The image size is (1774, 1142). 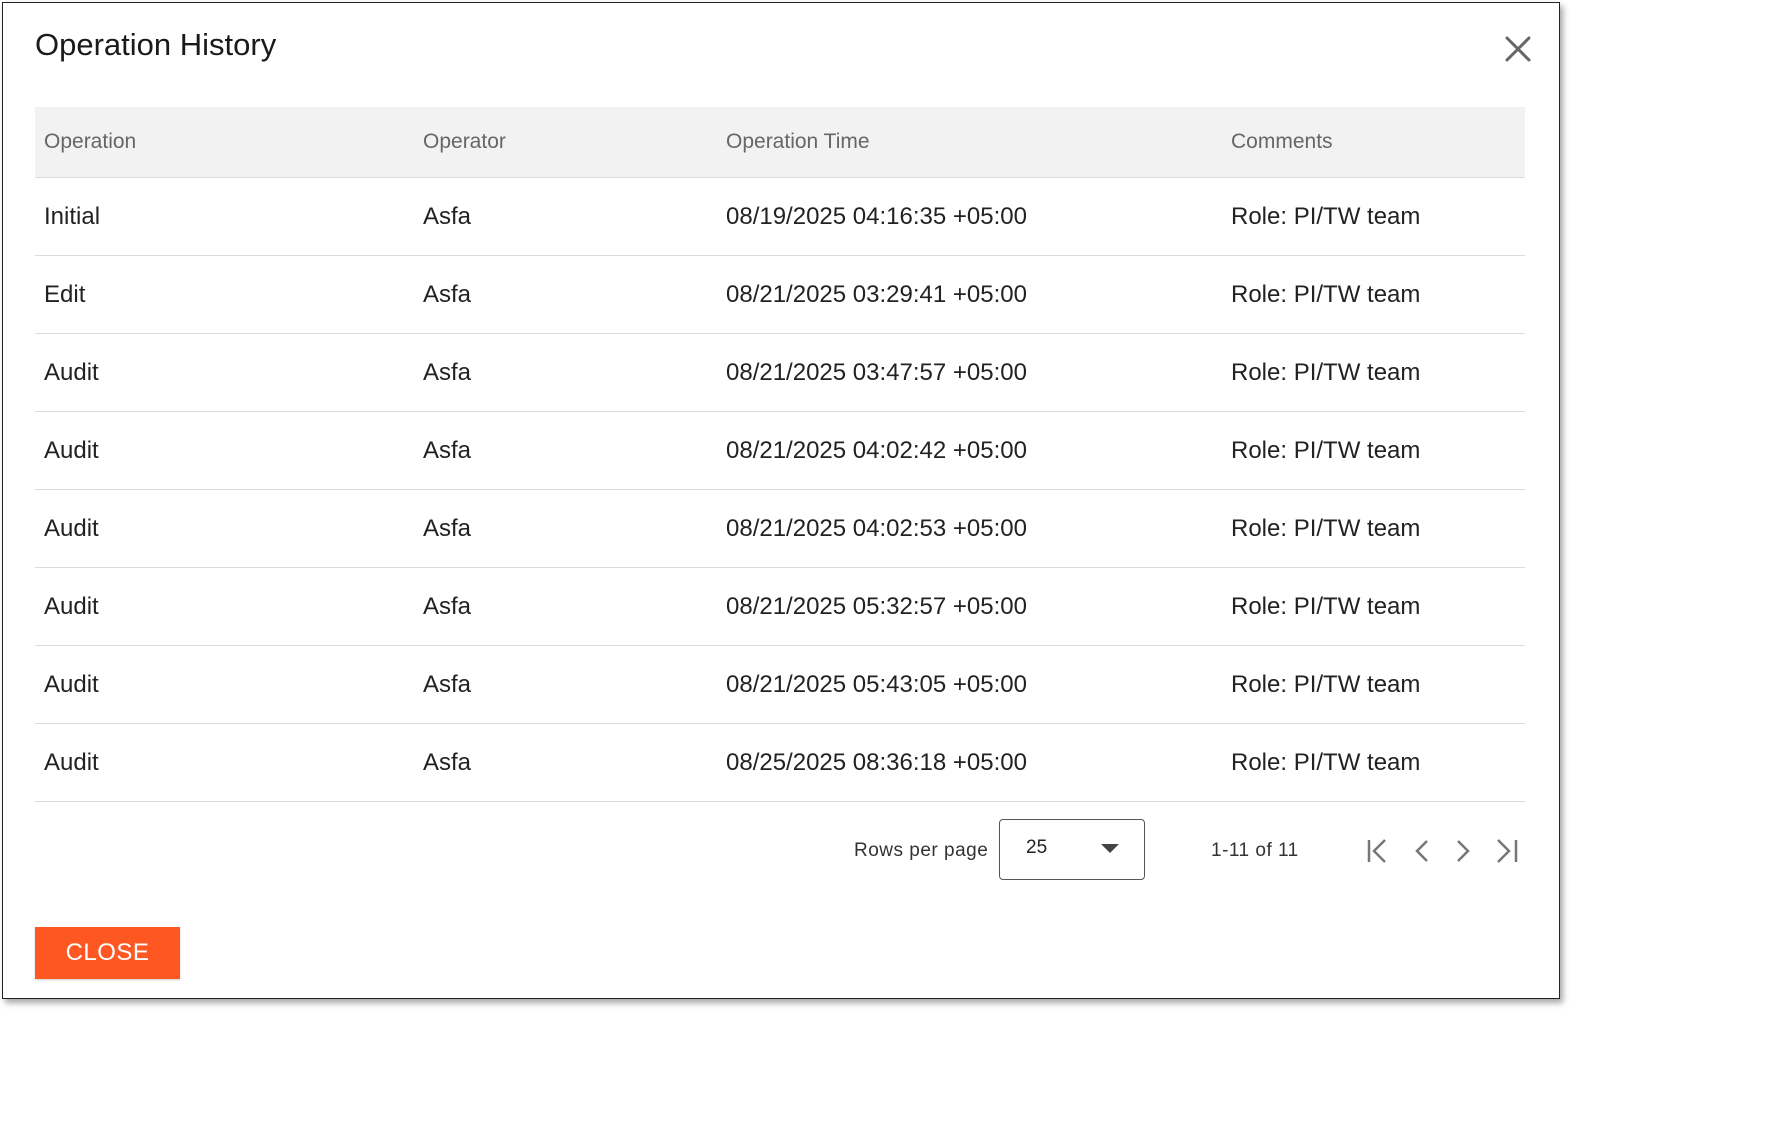 I want to click on first-page-icon, so click(x=1379, y=851).